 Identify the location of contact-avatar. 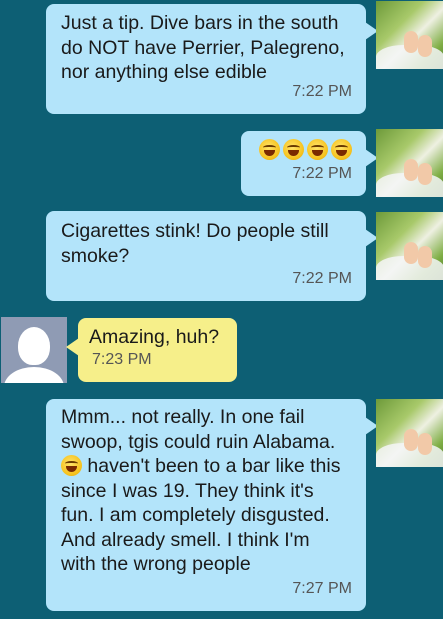
(34, 350).